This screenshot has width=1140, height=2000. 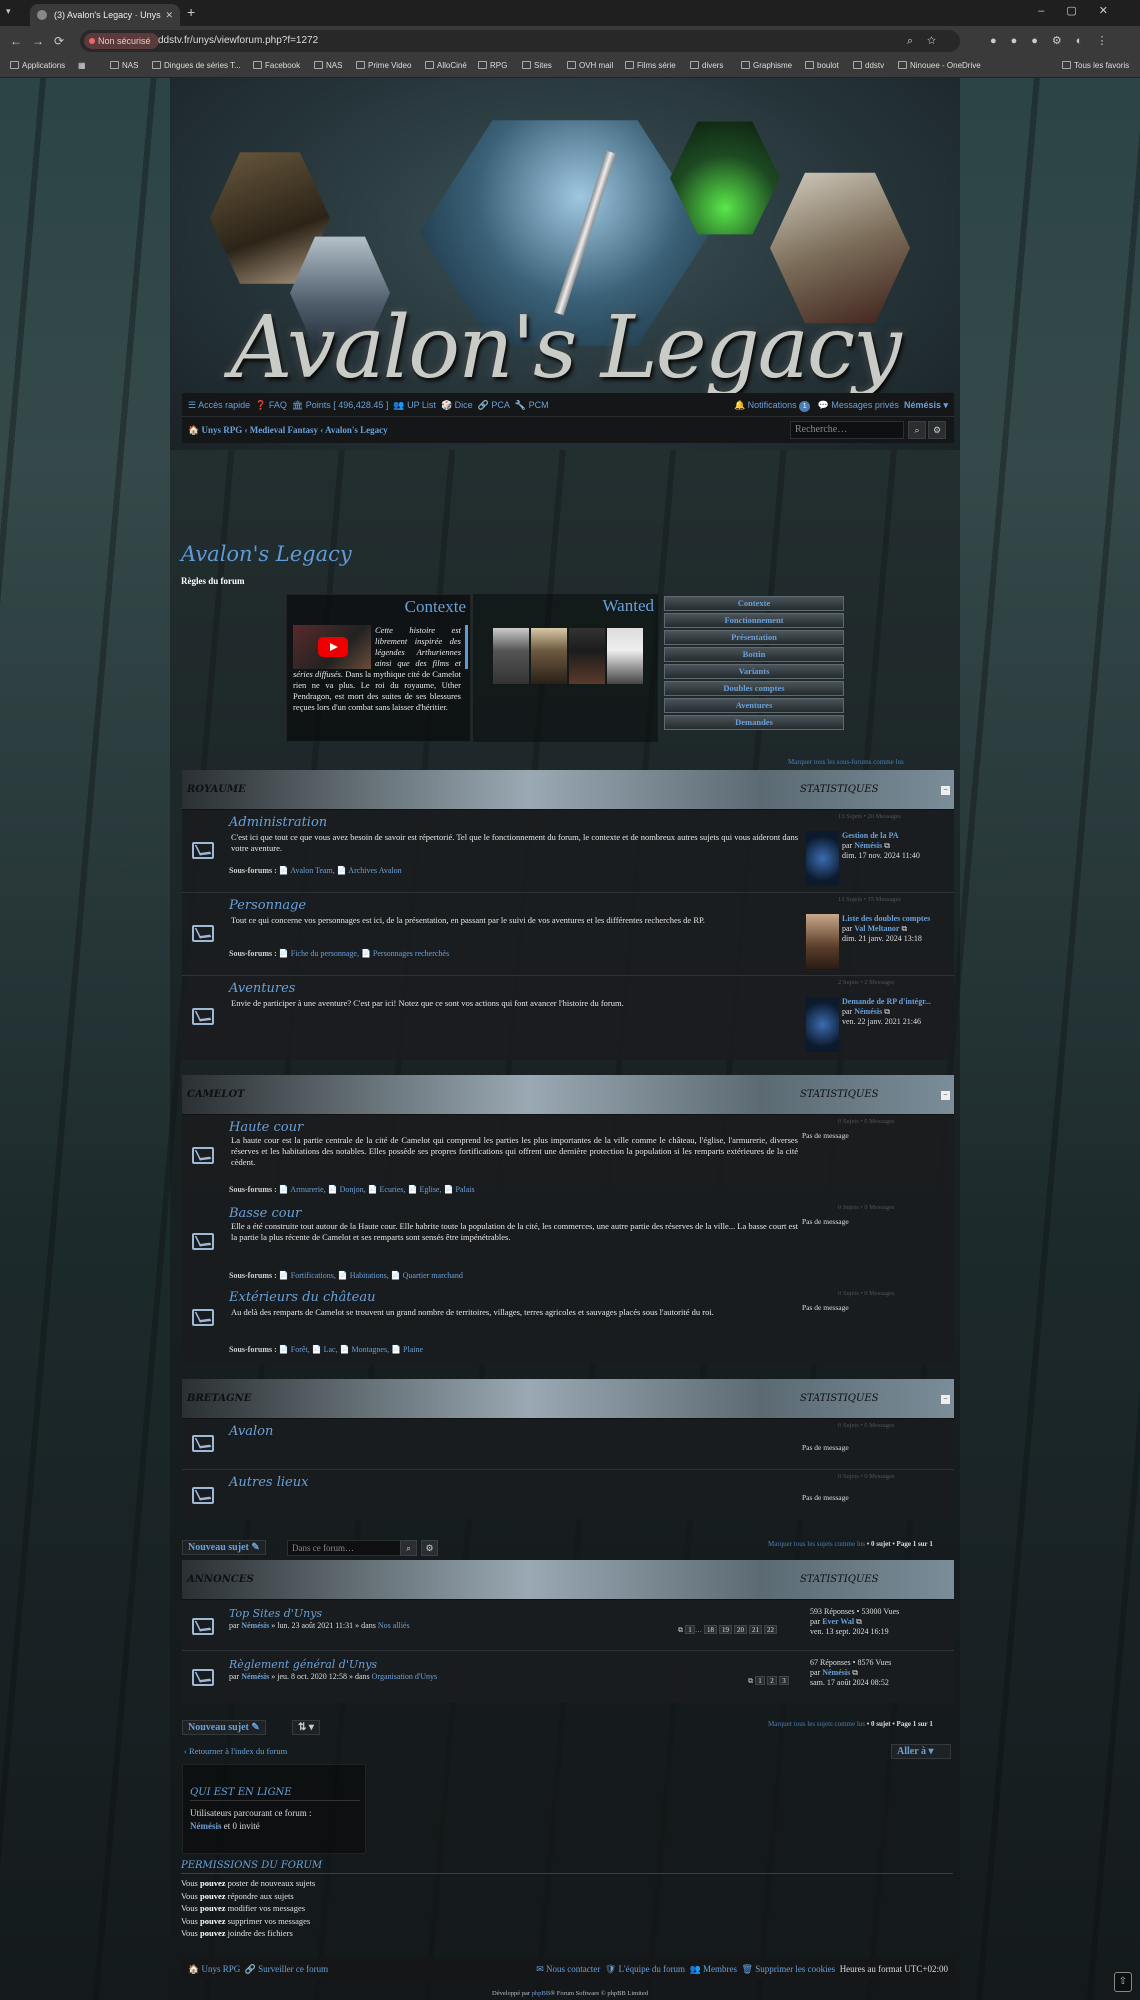 I want to click on last-post-title: Gestion de la PA, so click(x=898, y=836).